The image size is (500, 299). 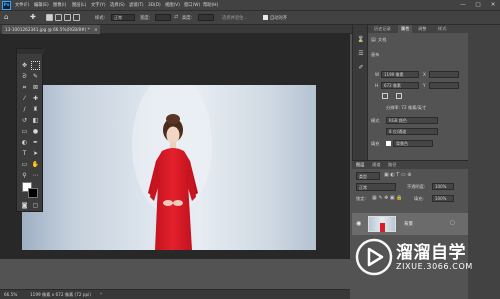 What do you see at coordinates (117, 5) in the screenshot?
I see `menu-select: 选择(S)` at bounding box center [117, 5].